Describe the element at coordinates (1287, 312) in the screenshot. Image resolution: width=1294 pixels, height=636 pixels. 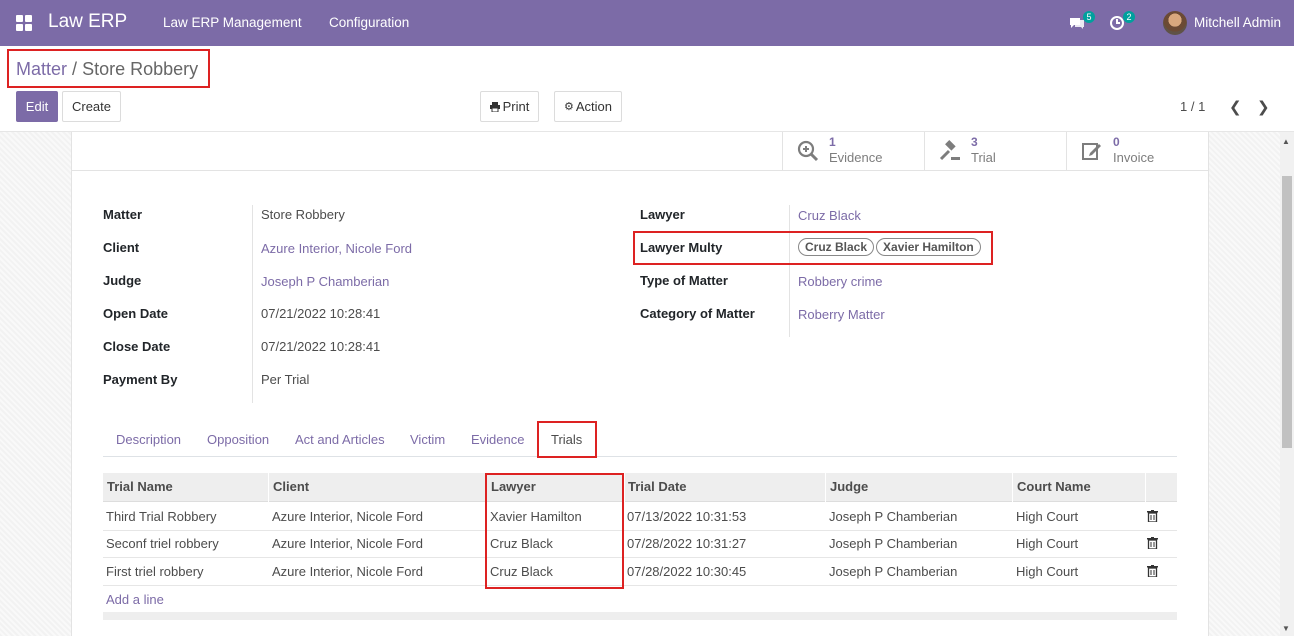
I see `scrollbar-thumb` at that location.